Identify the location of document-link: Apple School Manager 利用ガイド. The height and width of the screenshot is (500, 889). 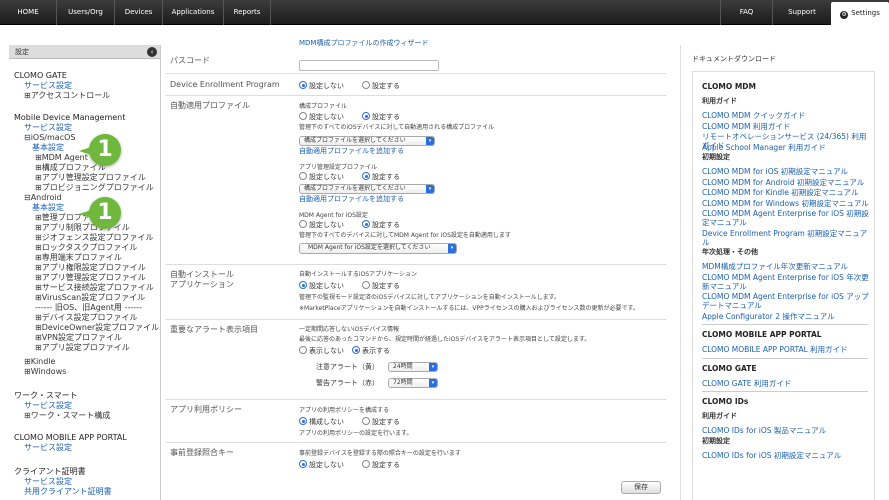
(787, 147).